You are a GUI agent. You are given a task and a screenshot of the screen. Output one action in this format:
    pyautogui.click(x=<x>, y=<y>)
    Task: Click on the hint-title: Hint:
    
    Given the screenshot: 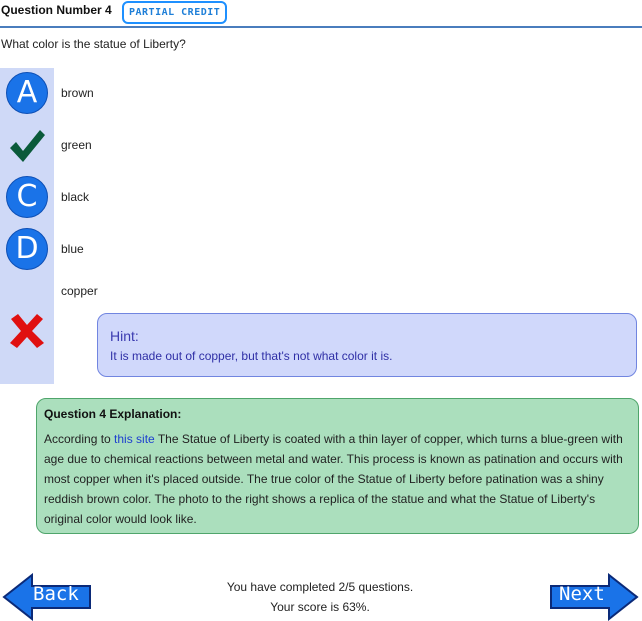 What is the action you would take?
    pyautogui.click(x=124, y=336)
    